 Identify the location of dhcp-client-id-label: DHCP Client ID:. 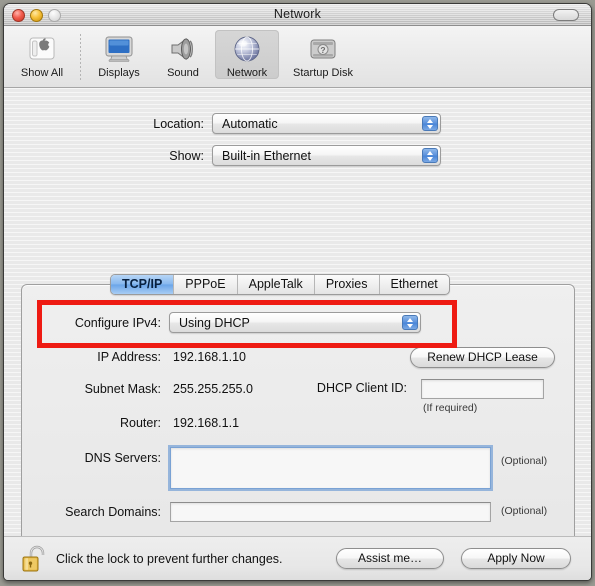
(361, 388).